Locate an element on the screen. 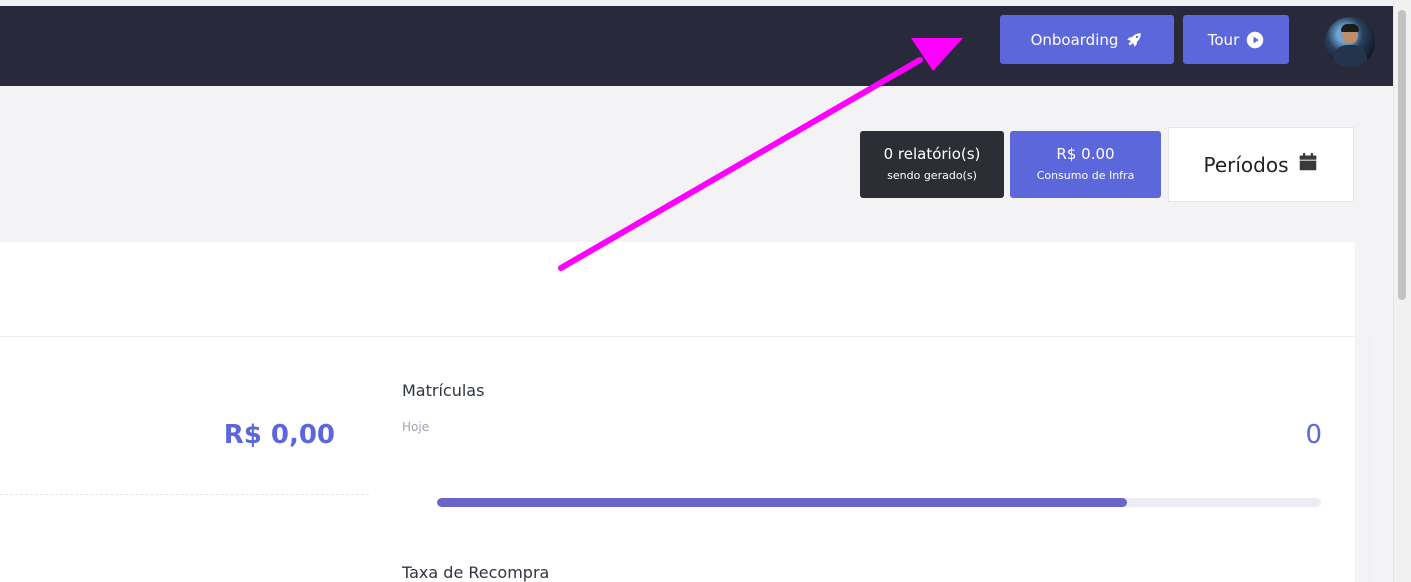  infra-cost-badge: R$ 0.00 Consumo de Infra is located at coordinates (1085, 164).